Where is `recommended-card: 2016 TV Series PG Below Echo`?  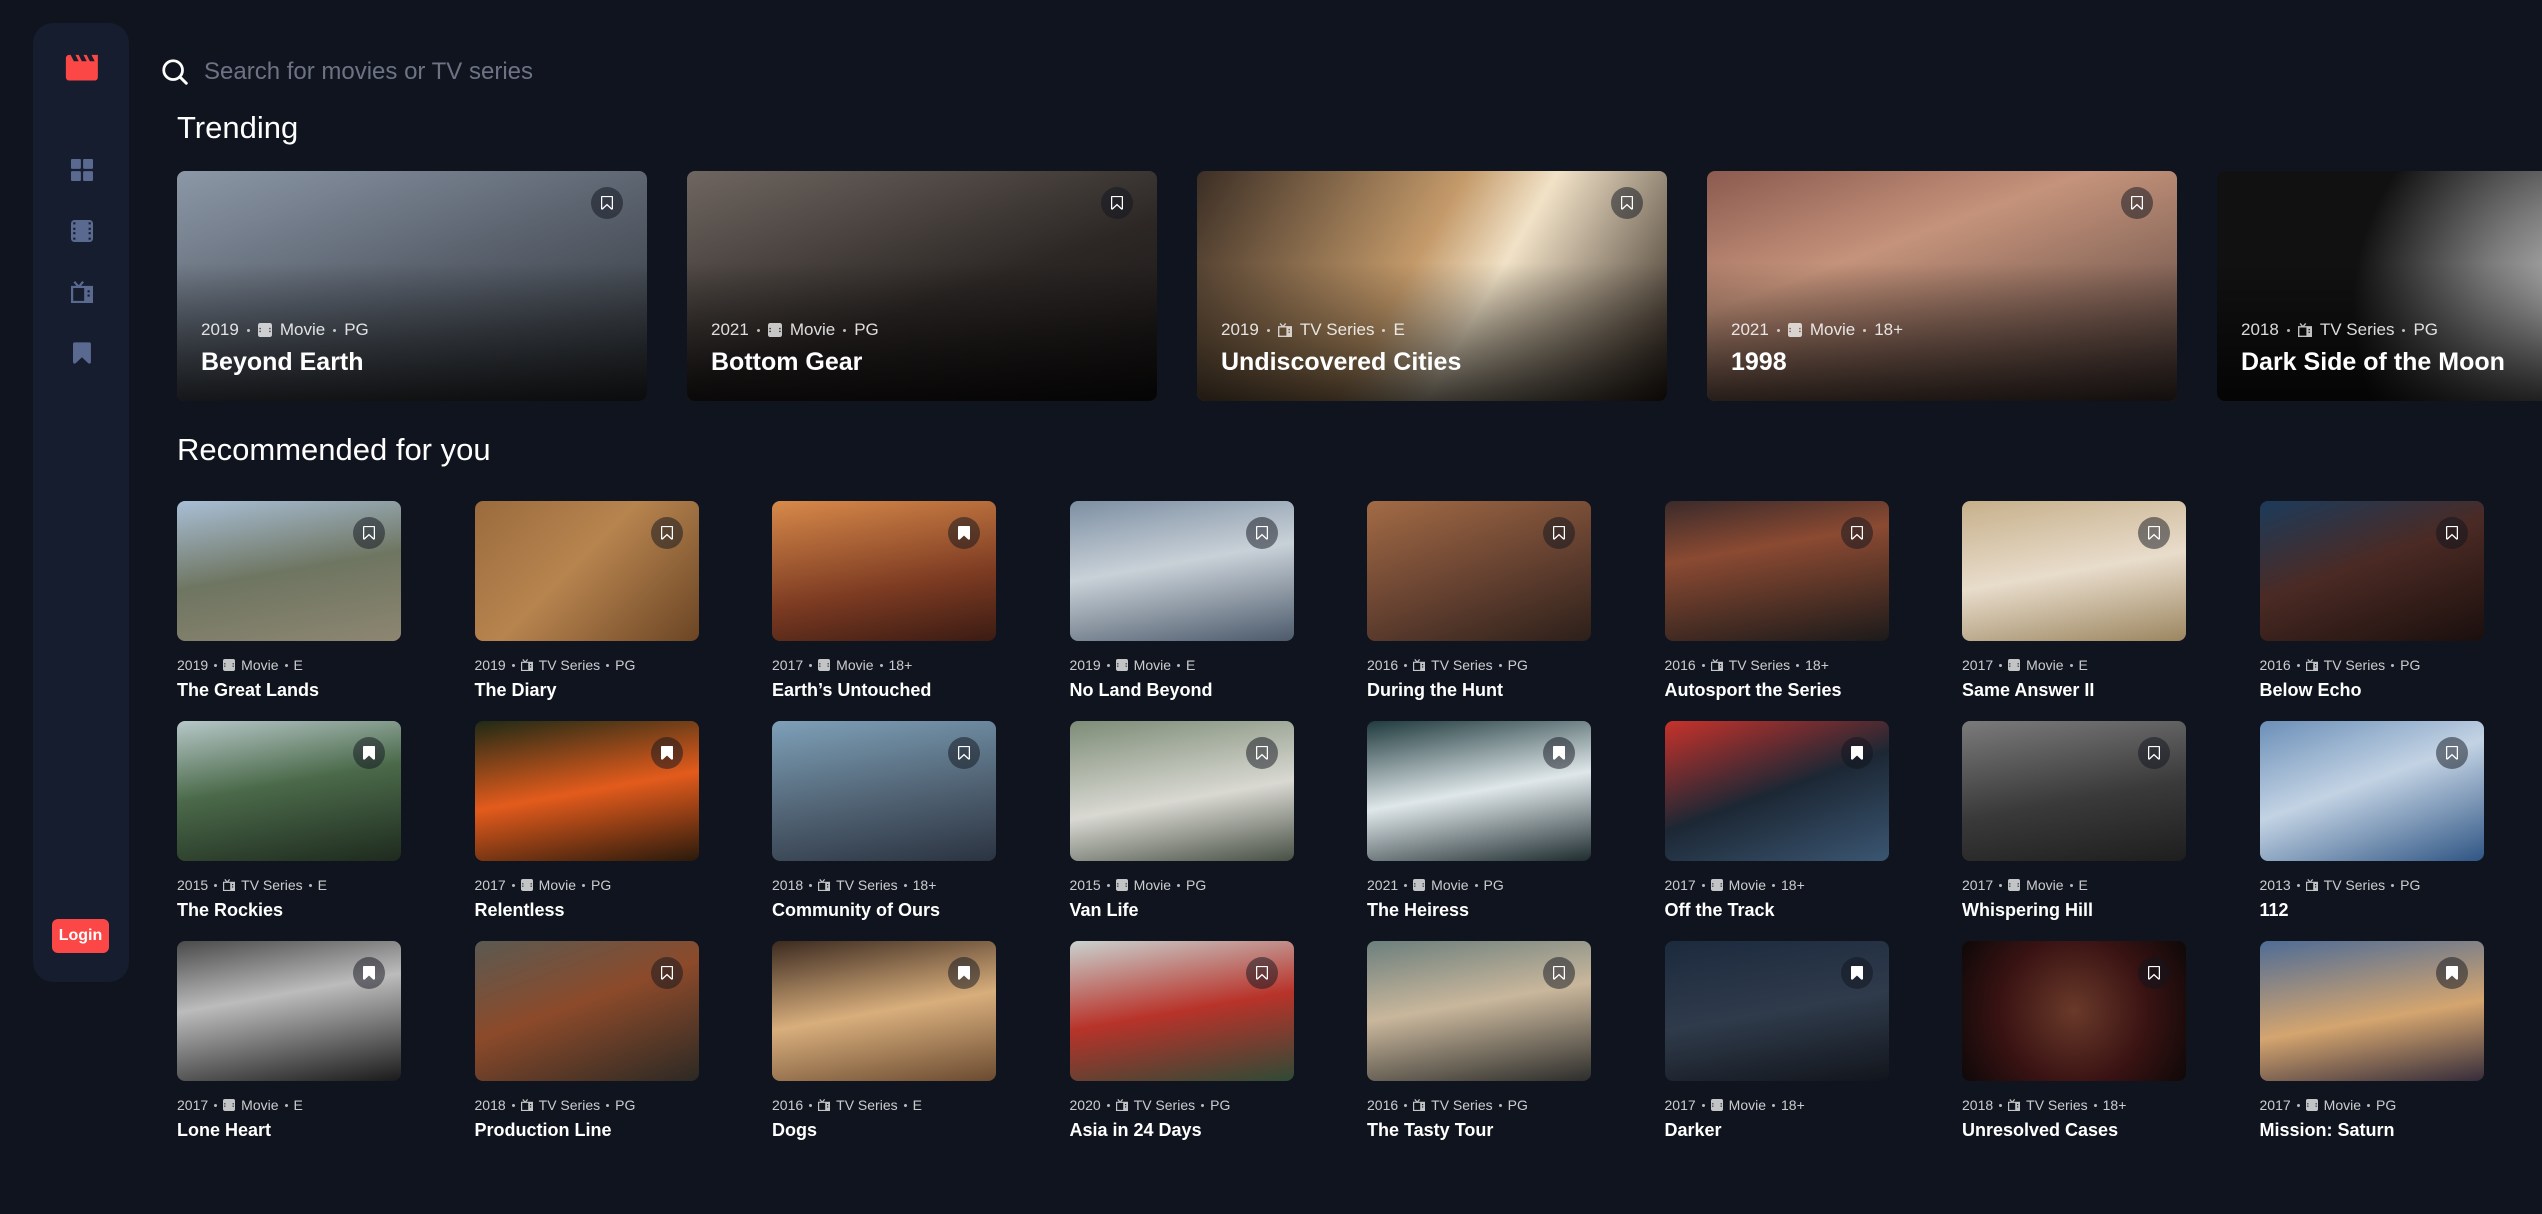
recommended-card: 2016 TV Series PG Below Echo is located at coordinates (2371, 601).